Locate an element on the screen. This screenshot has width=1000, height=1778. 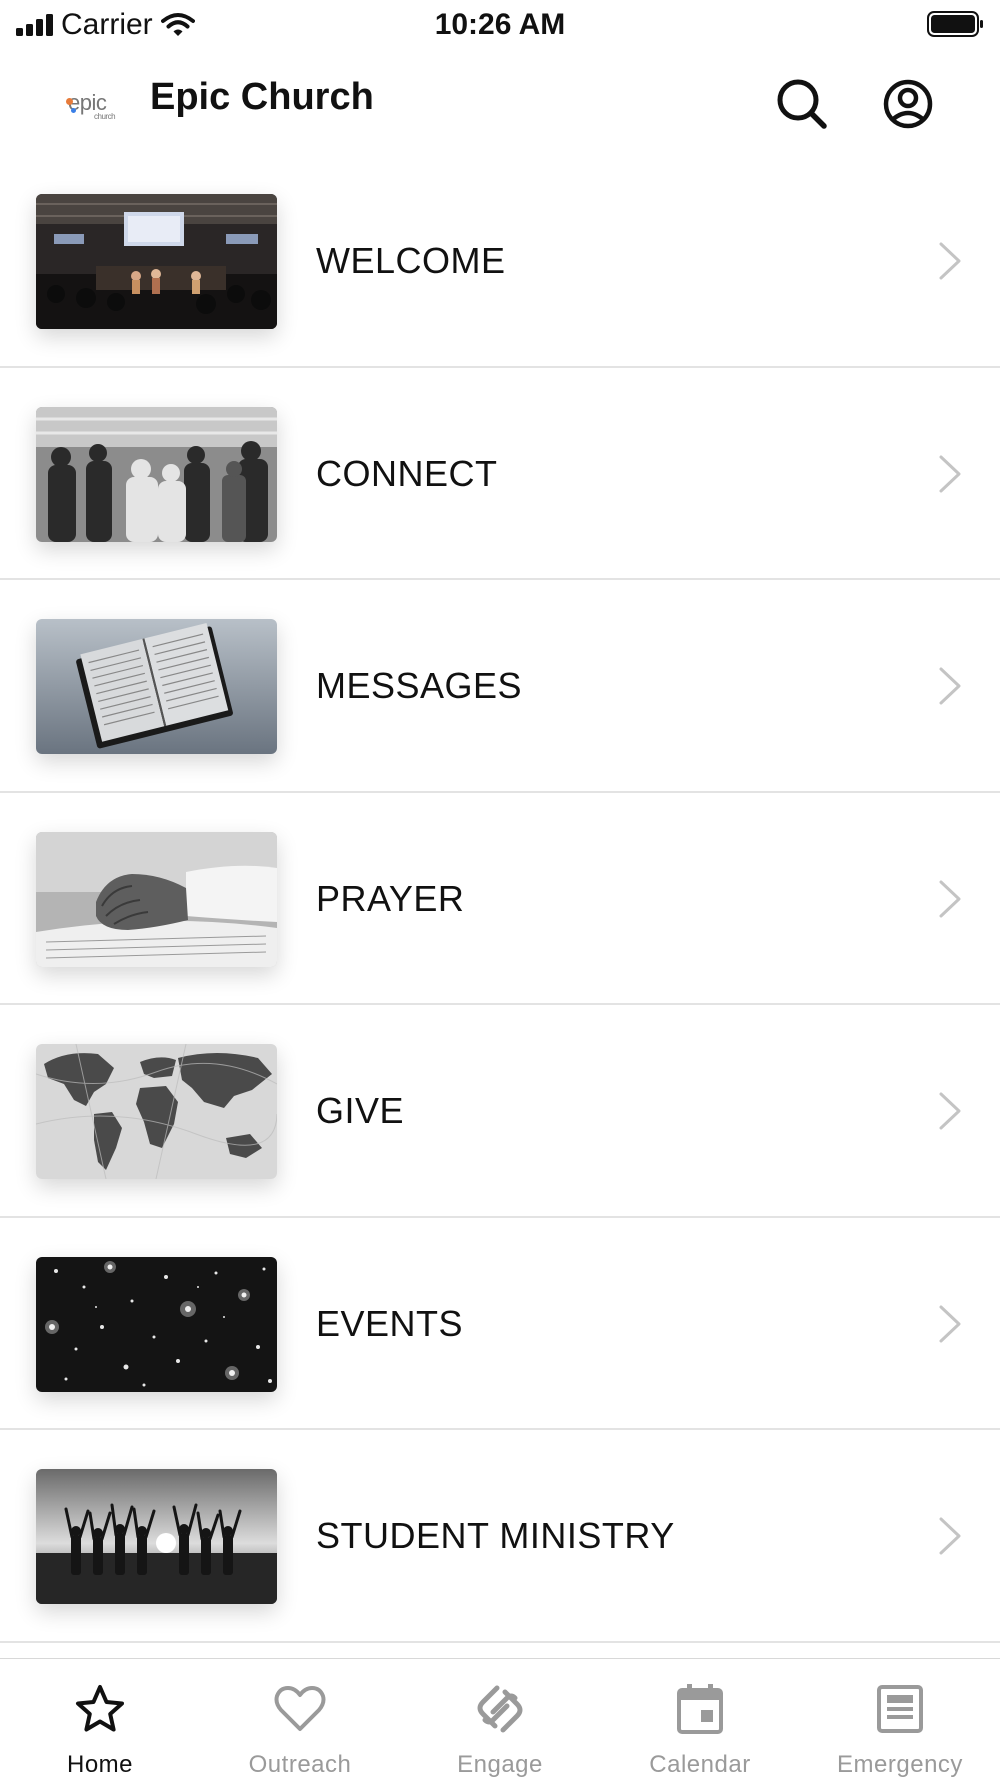
tab-home: Home is located at coordinates (100, 1718).